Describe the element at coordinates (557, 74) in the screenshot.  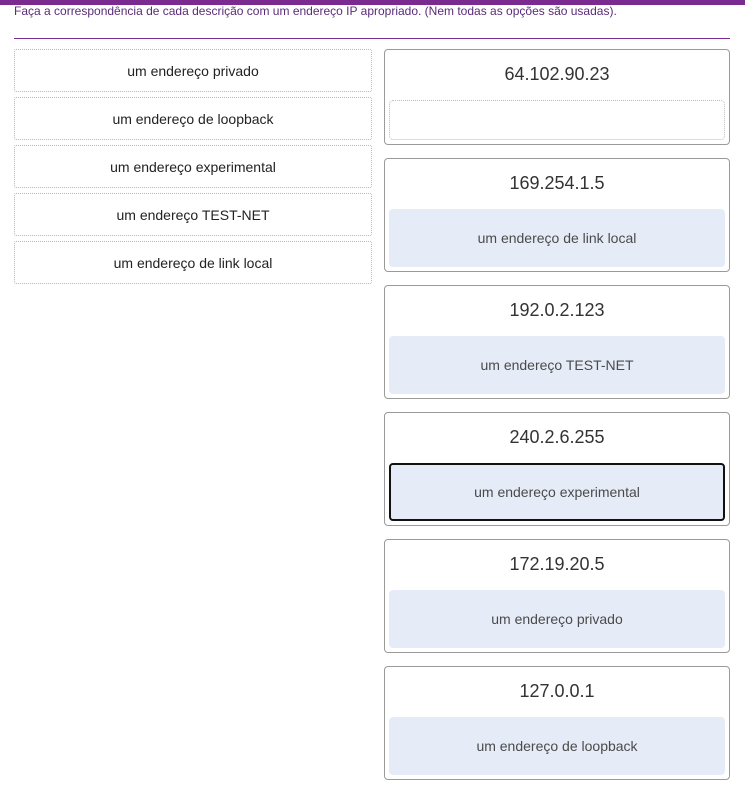
I see `target-ip: 64.102.90.23` at that location.